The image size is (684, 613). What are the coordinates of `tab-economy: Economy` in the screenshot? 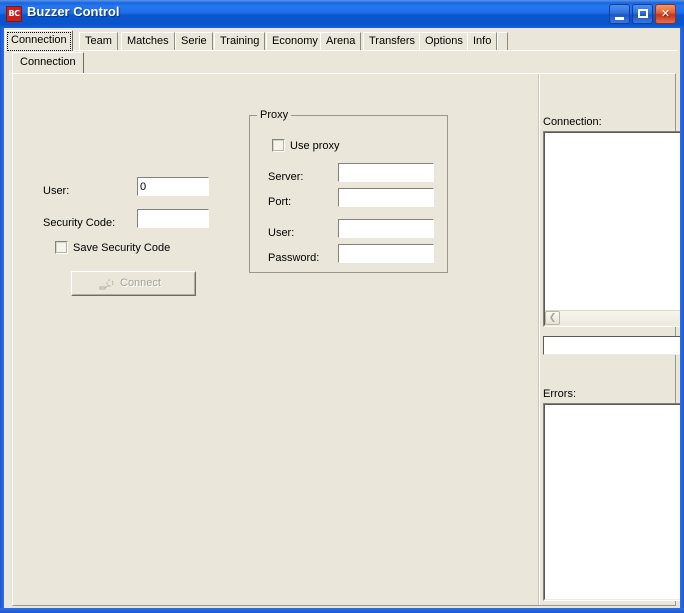 It's located at (295, 41).